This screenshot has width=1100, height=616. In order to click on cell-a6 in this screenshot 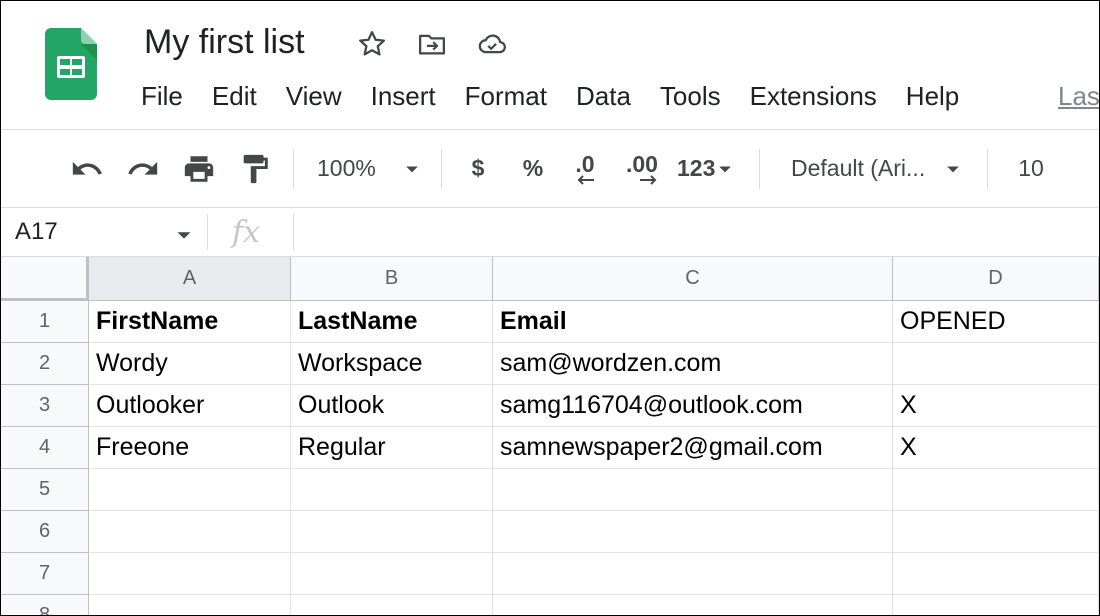, I will do `click(190, 532)`.